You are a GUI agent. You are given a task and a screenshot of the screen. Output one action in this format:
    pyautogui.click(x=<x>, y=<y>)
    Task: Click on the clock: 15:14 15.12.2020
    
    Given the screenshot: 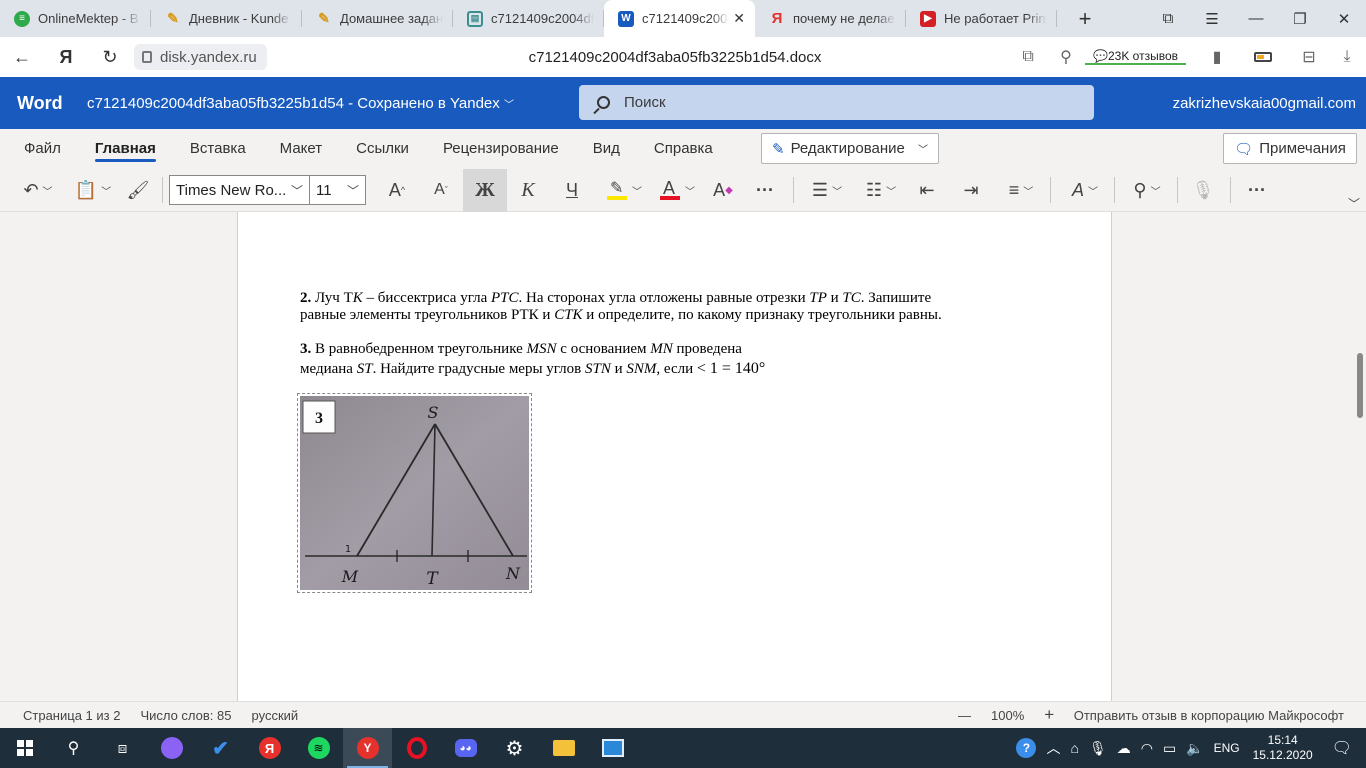 What is the action you would take?
    pyautogui.click(x=1283, y=748)
    